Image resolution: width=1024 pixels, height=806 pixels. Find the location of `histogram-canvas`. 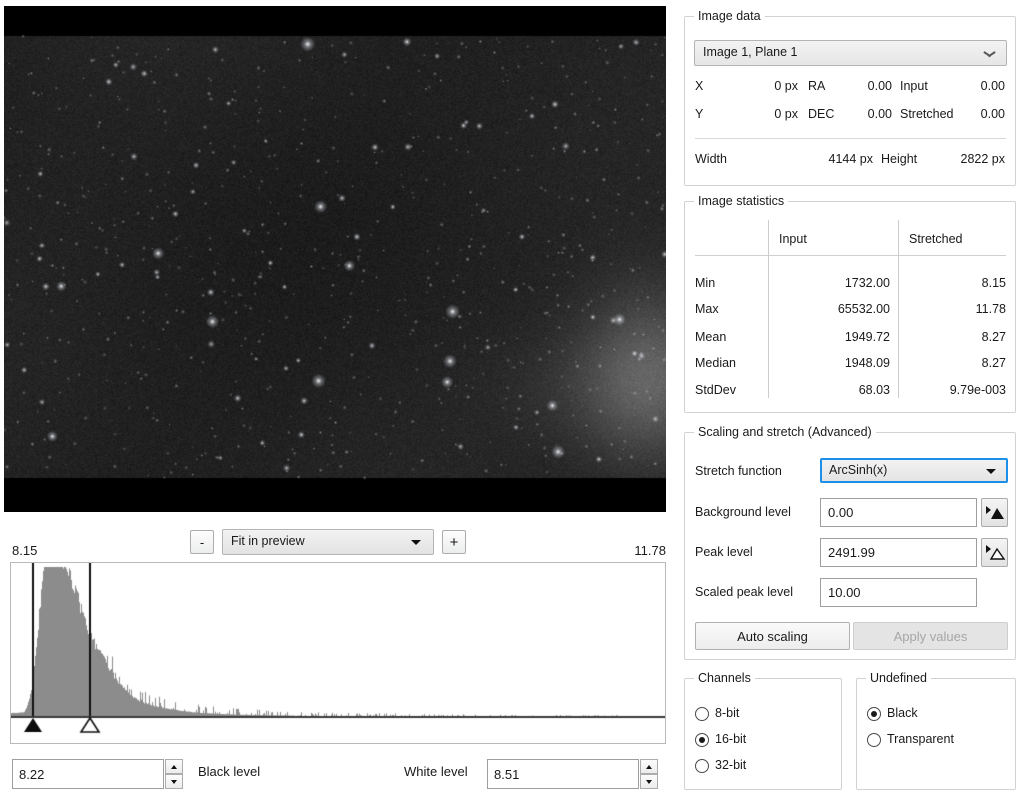

histogram-canvas is located at coordinates (338, 653).